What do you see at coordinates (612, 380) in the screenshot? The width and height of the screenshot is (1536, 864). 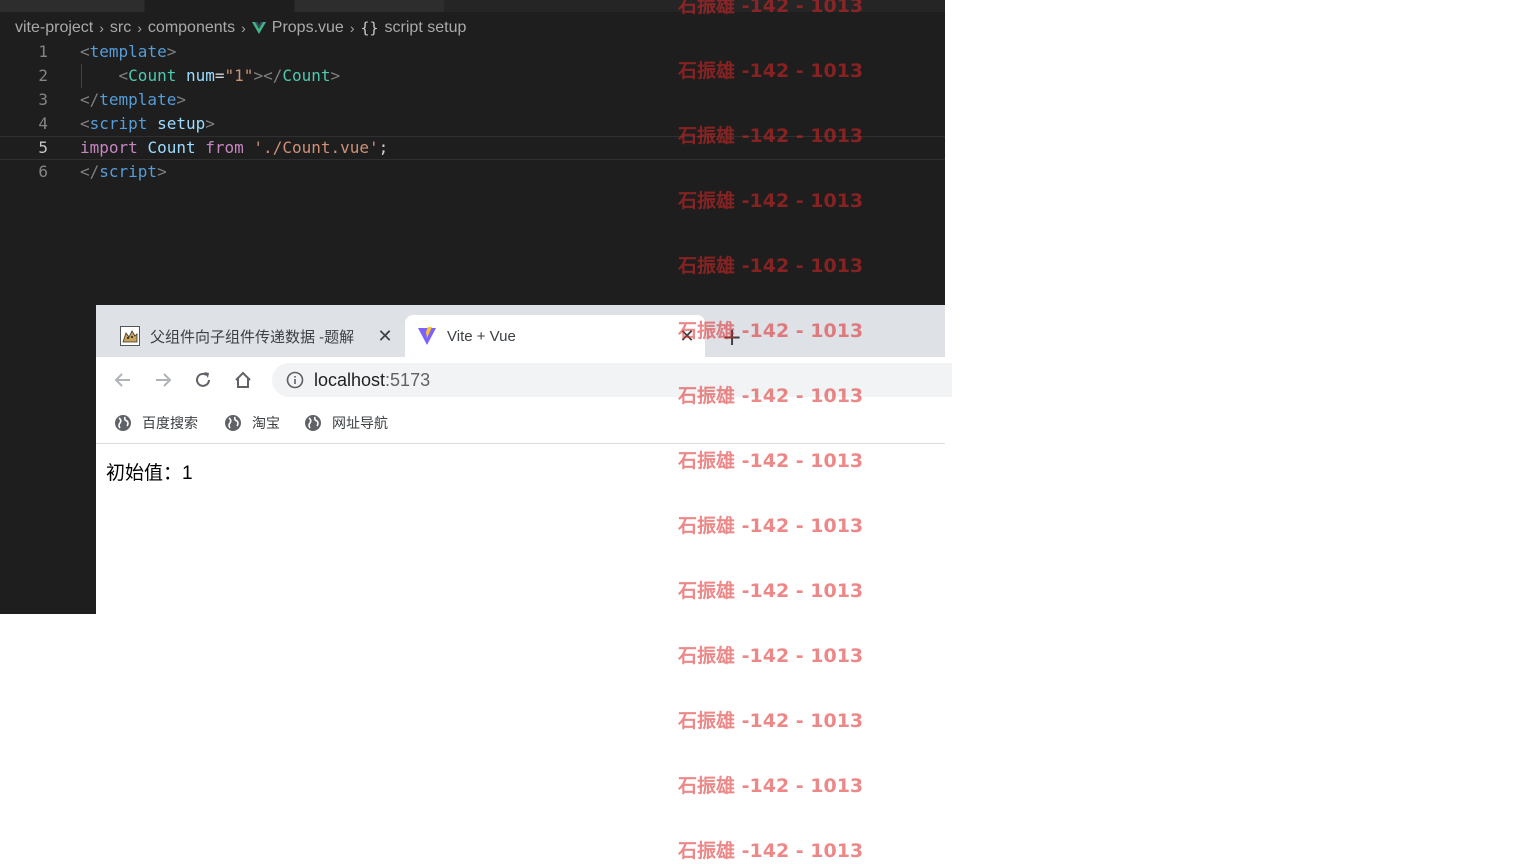 I see `address-bar: localhost:5173` at bounding box center [612, 380].